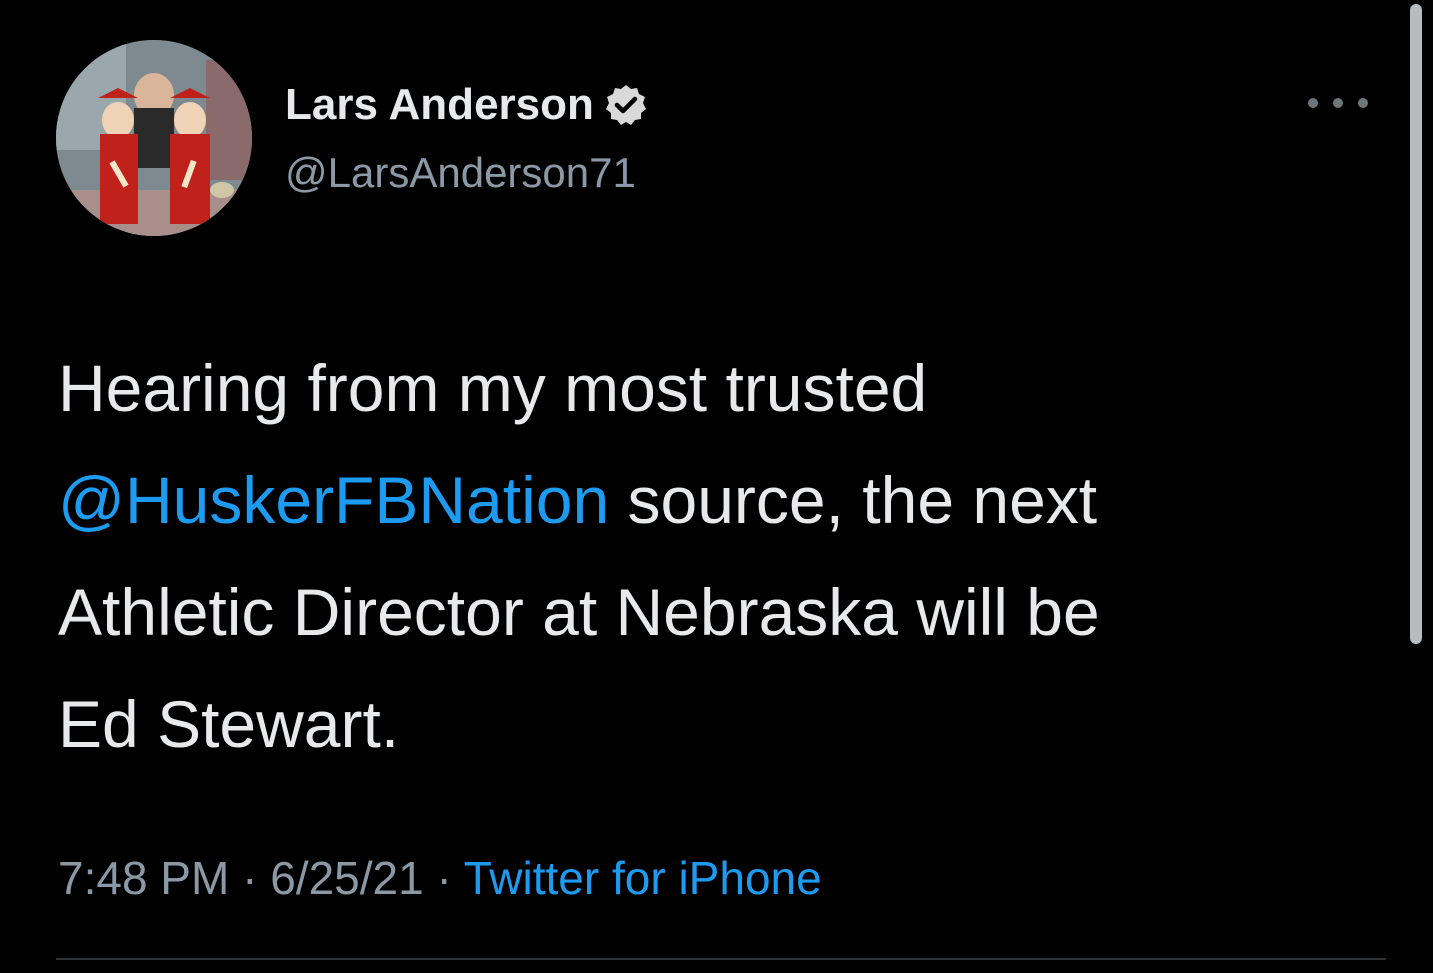  What do you see at coordinates (853, 500) in the screenshot?
I see `tweet-line: source, the next` at bounding box center [853, 500].